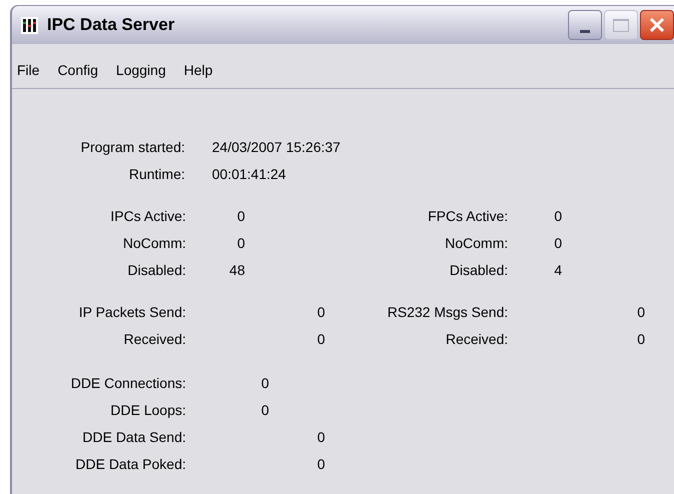 The width and height of the screenshot is (674, 494). What do you see at coordinates (198, 70) in the screenshot?
I see `menu-item: Help` at bounding box center [198, 70].